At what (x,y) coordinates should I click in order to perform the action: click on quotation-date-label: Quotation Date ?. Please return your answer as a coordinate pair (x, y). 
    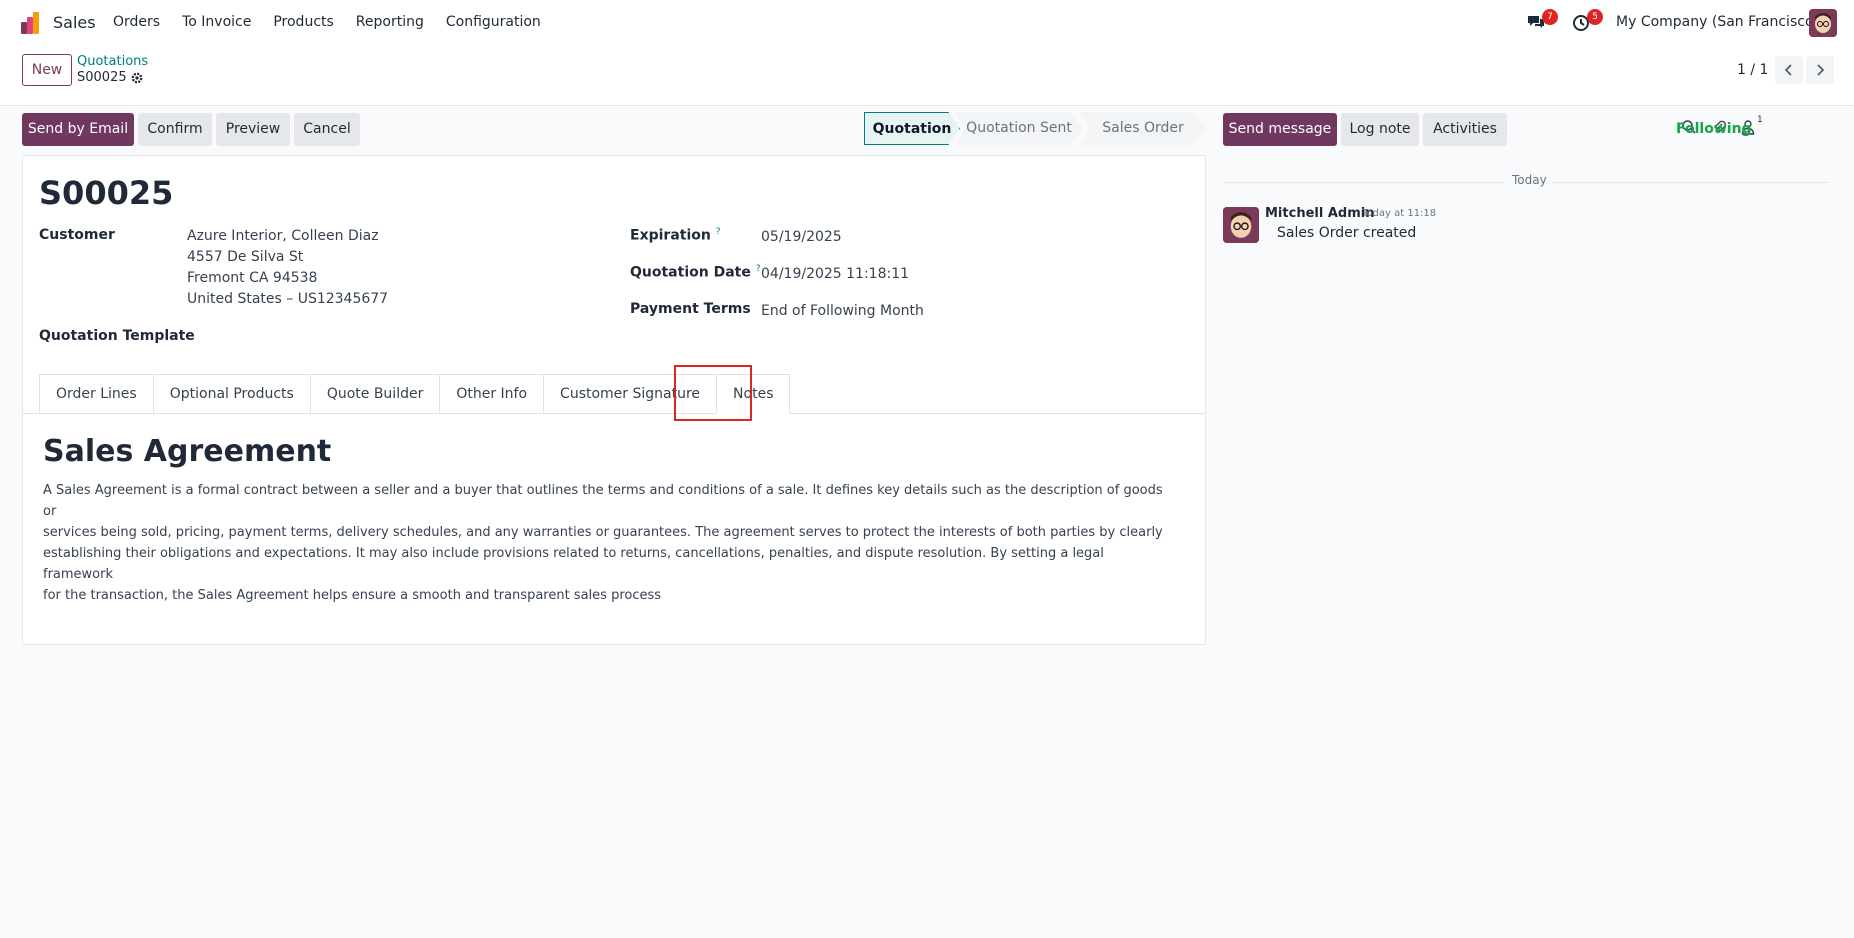
    Looking at the image, I should click on (695, 272).